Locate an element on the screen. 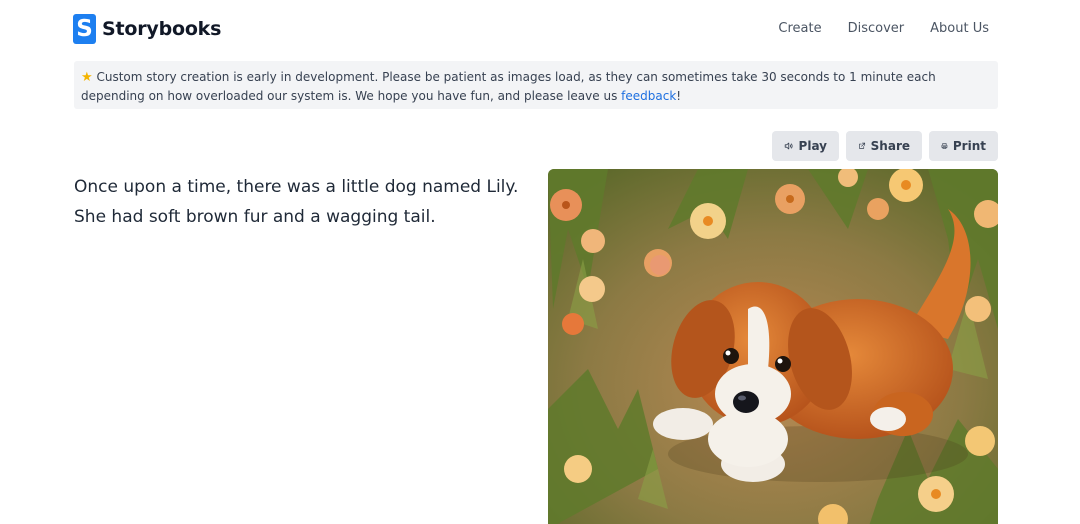 Image resolution: width=1080 pixels, height=524 pixels. nav-discover: Discover is located at coordinates (876, 28).